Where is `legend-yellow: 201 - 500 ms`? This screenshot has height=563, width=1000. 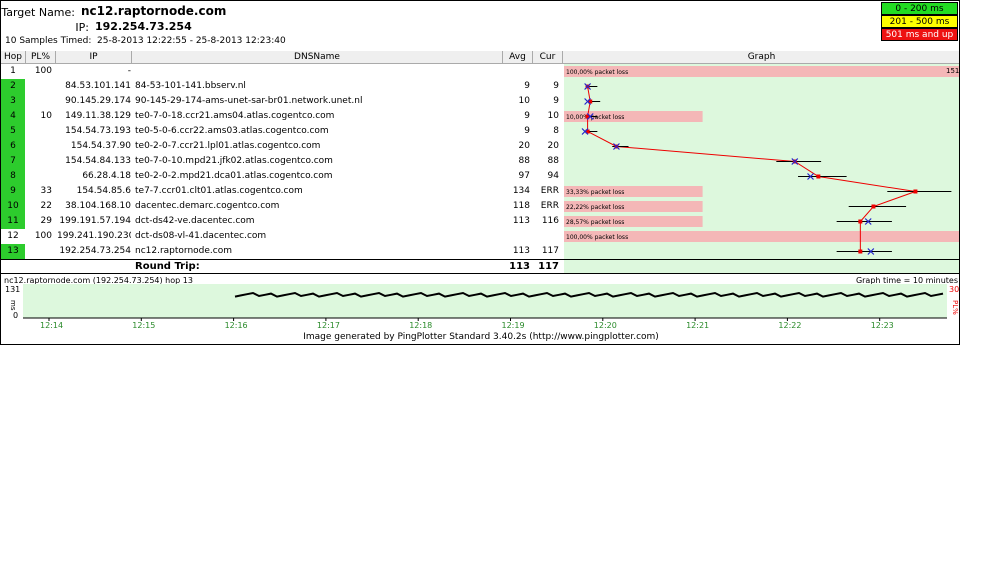 legend-yellow: 201 - 500 ms is located at coordinates (919, 21).